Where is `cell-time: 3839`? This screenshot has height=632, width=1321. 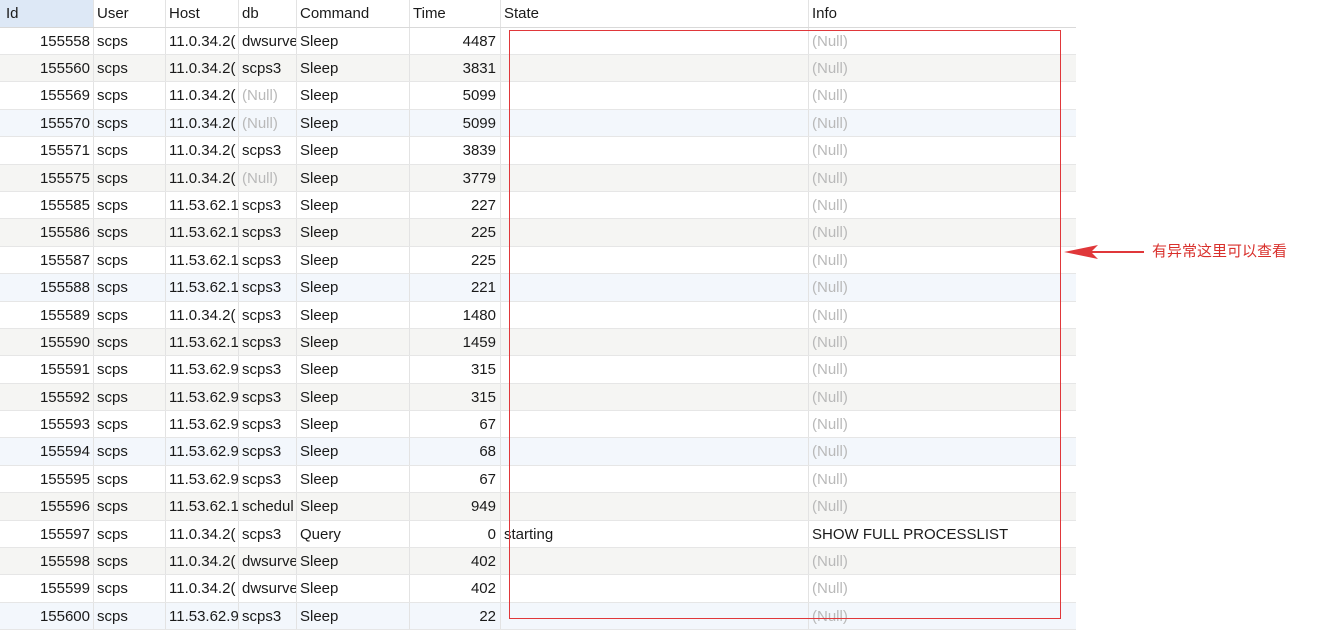
cell-time: 3839 is located at coordinates (455, 150).